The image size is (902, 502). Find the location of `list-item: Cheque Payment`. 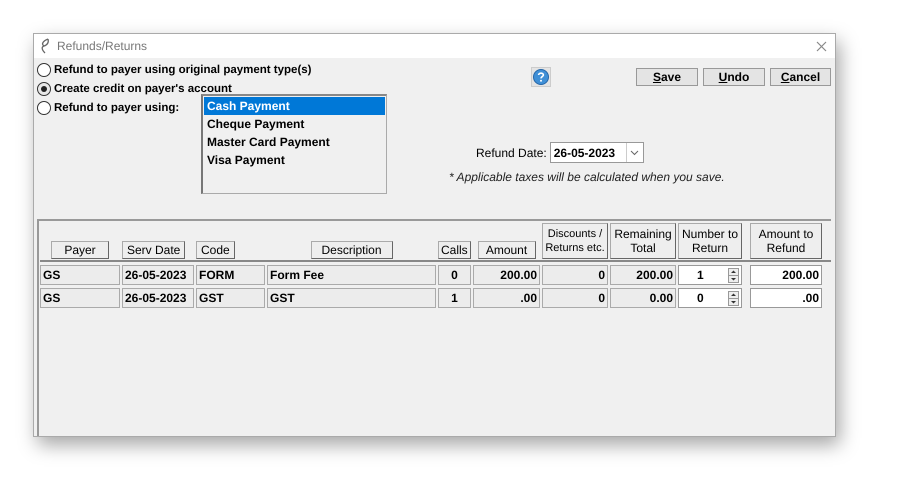

list-item: Cheque Payment is located at coordinates (294, 124).